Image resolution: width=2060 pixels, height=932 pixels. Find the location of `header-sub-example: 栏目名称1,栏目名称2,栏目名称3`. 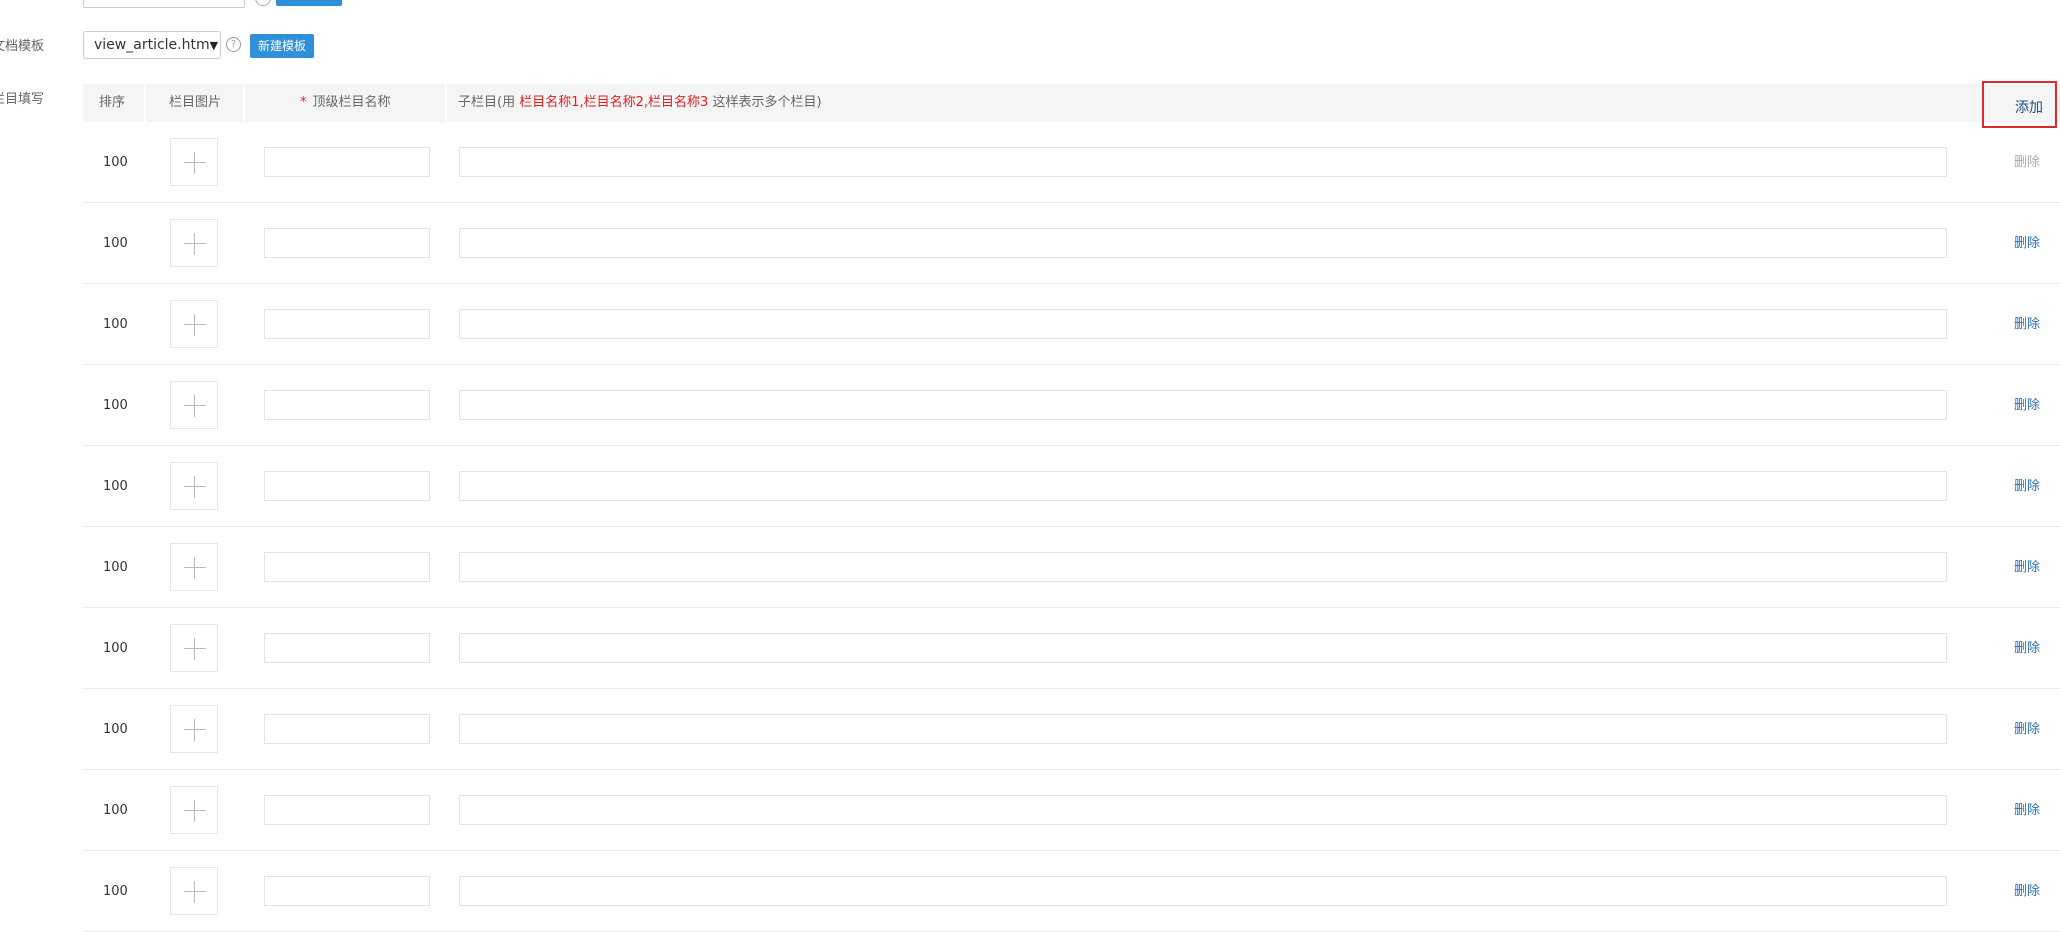

header-sub-example: 栏目名称1,栏目名称2,栏目名称3 is located at coordinates (614, 102).